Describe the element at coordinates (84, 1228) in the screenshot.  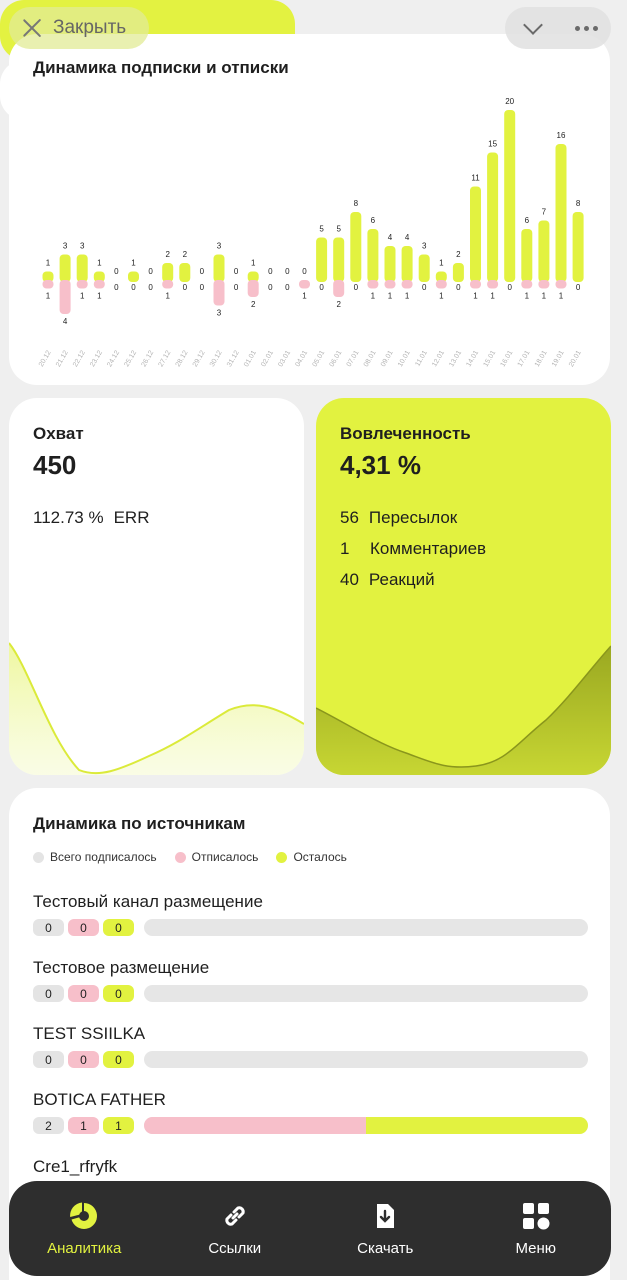
I see `nav-analytics: Аналитика` at that location.